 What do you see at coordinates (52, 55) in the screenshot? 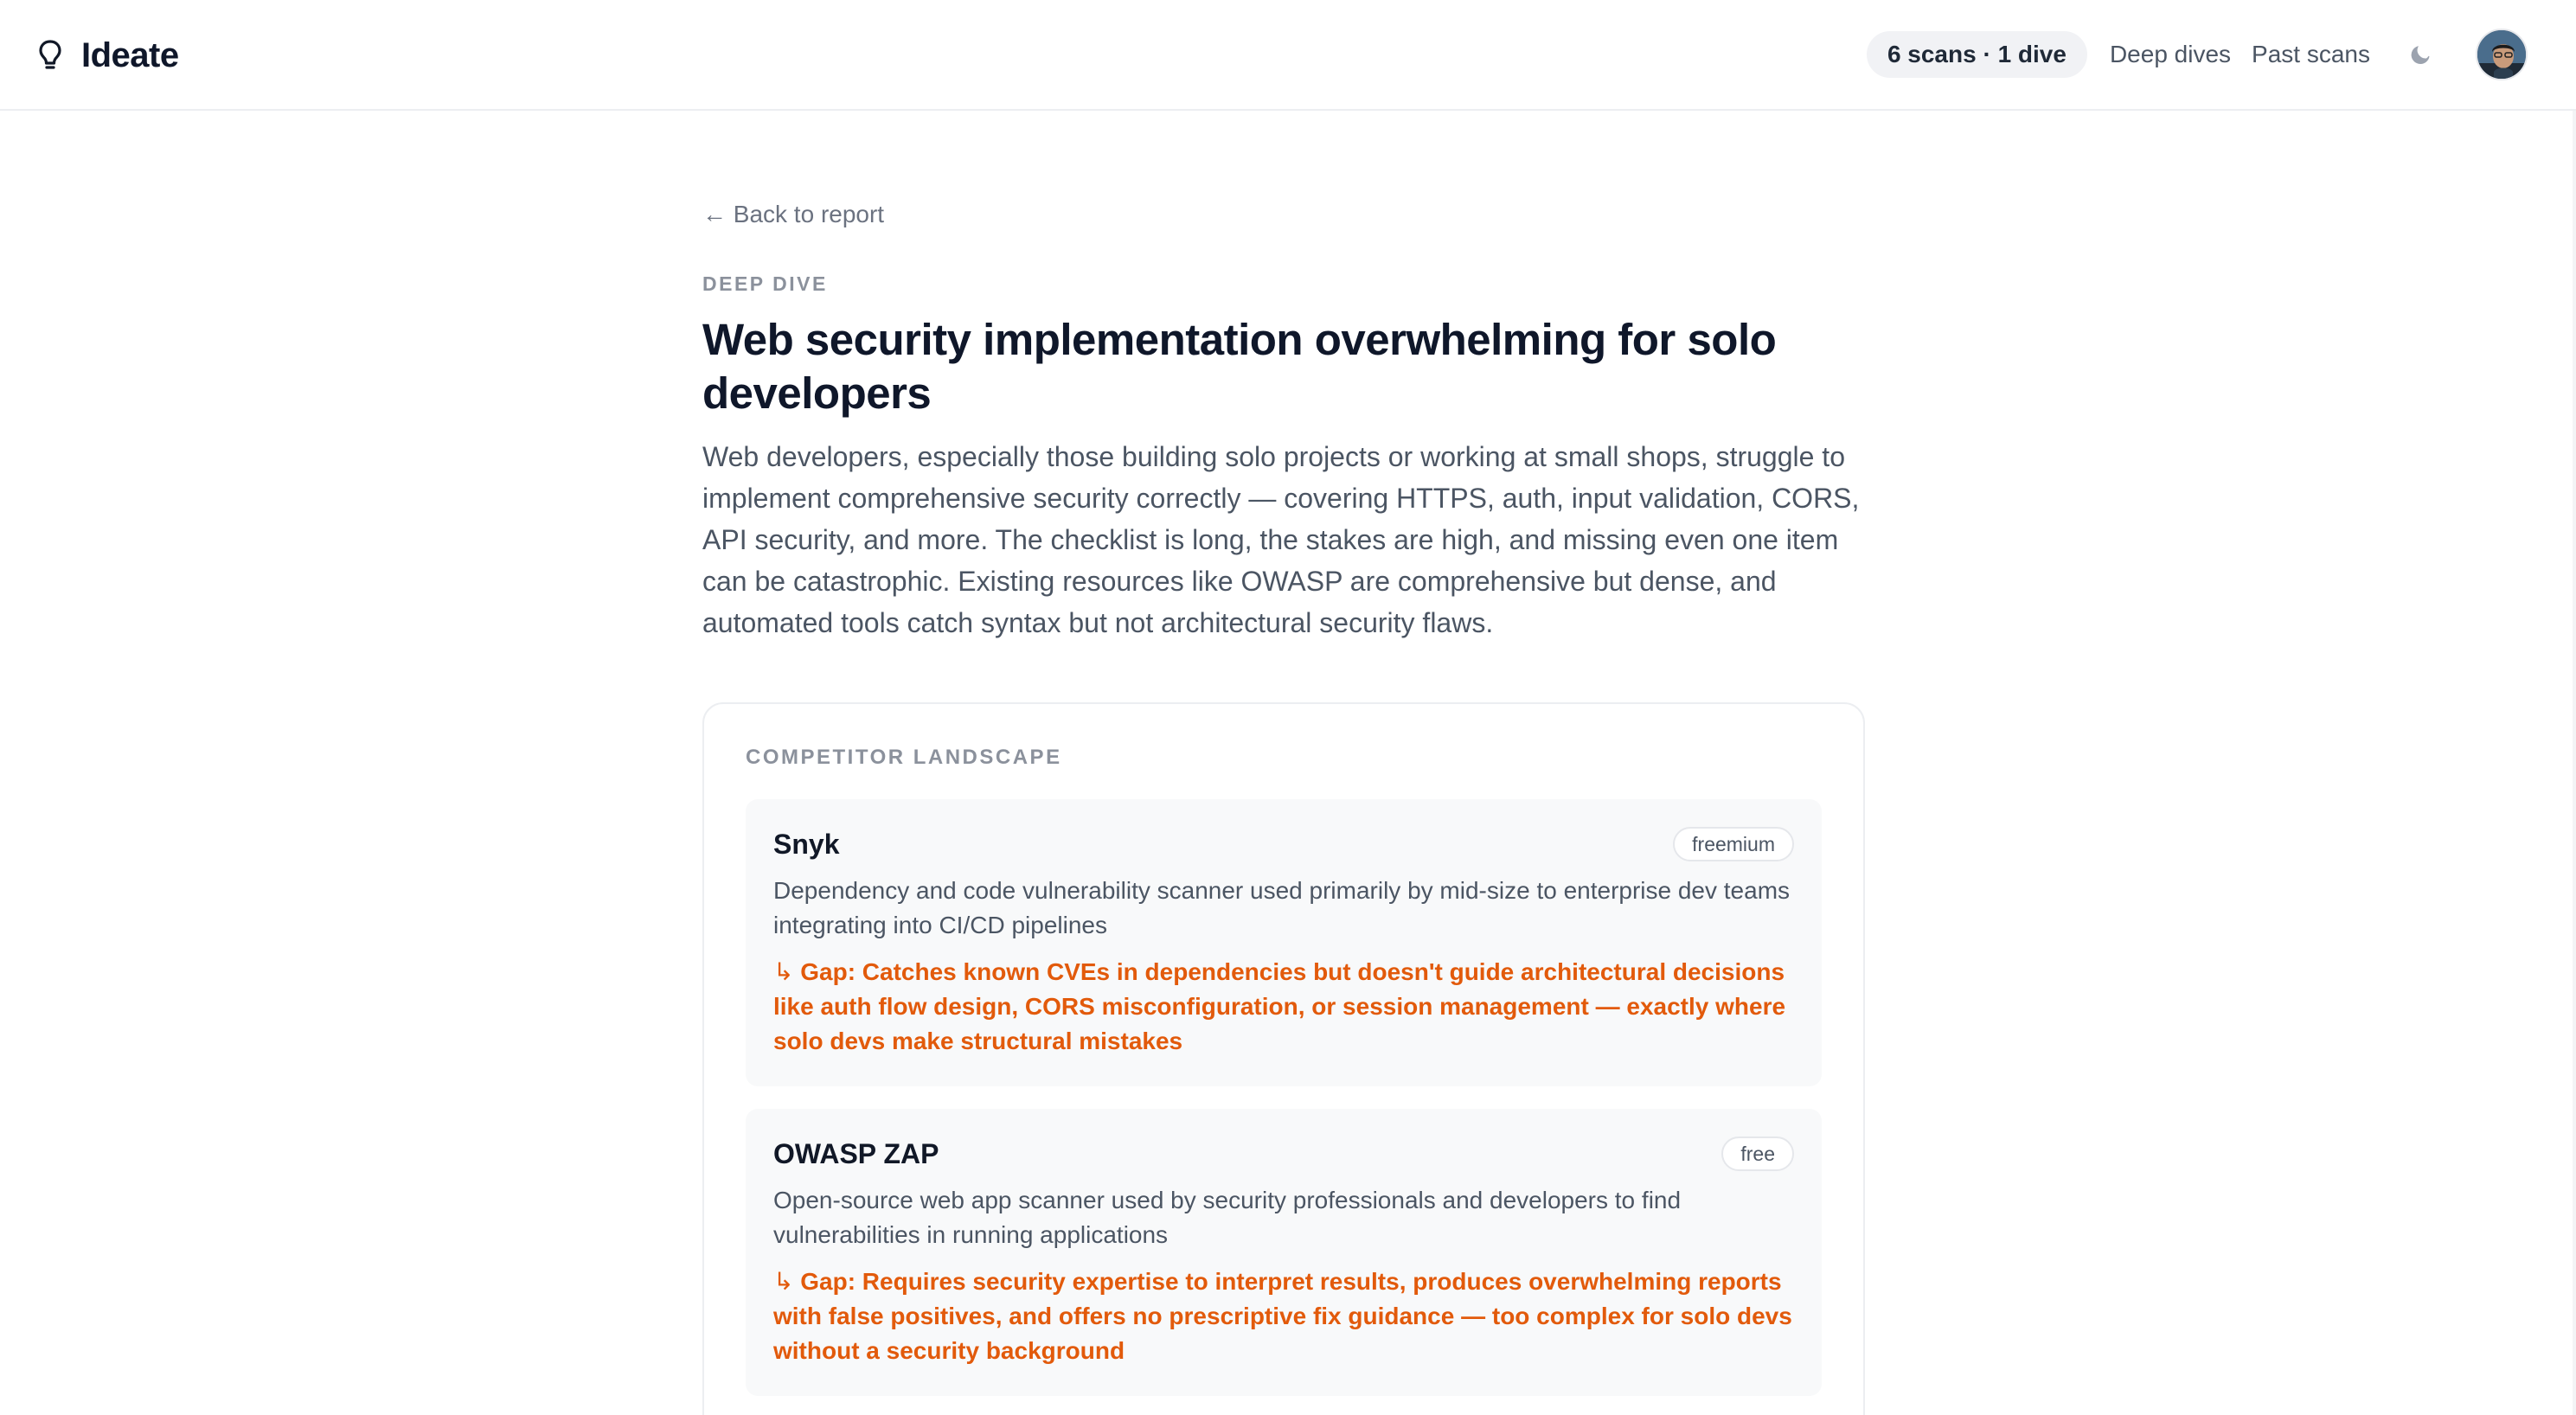
I see `lightbulb-icon` at bounding box center [52, 55].